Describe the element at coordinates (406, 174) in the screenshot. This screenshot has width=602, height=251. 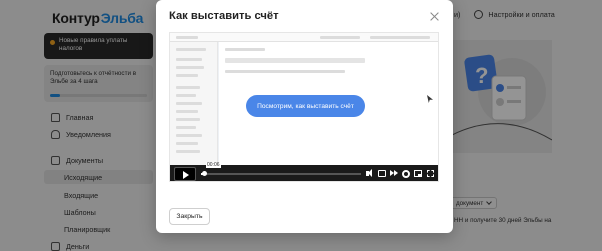
I see `video-gear-icon` at that location.